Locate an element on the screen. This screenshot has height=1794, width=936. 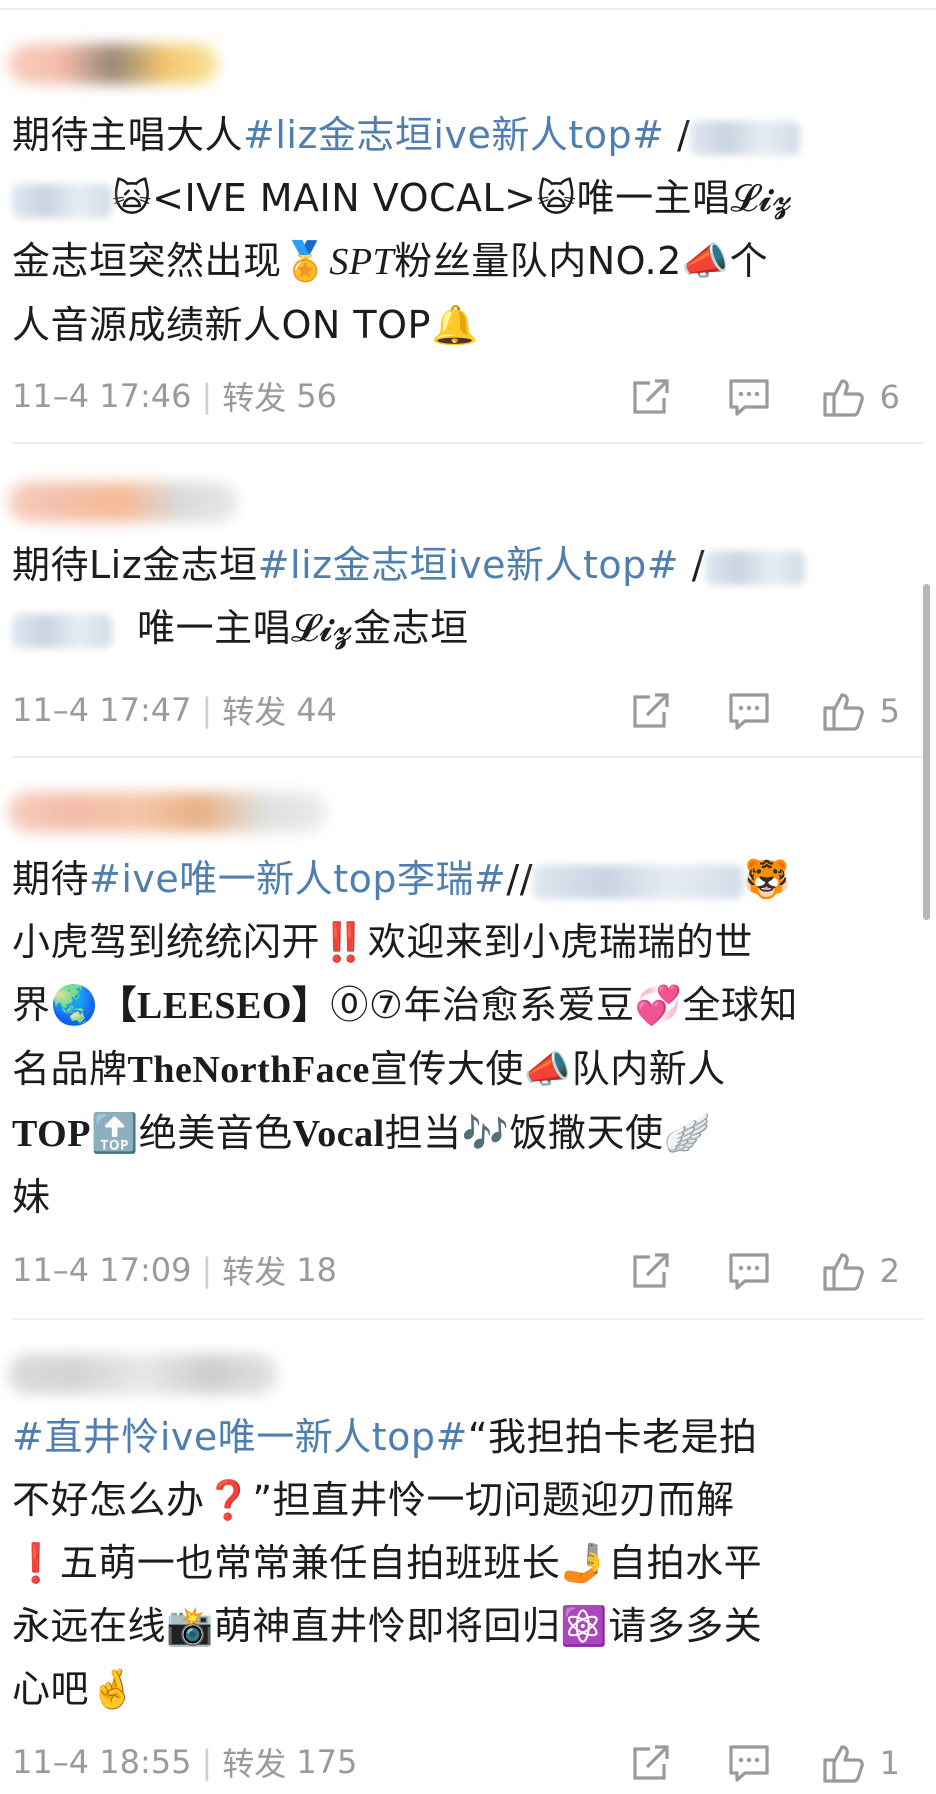
wing-emoji: 🪽 is located at coordinates (687, 1133).